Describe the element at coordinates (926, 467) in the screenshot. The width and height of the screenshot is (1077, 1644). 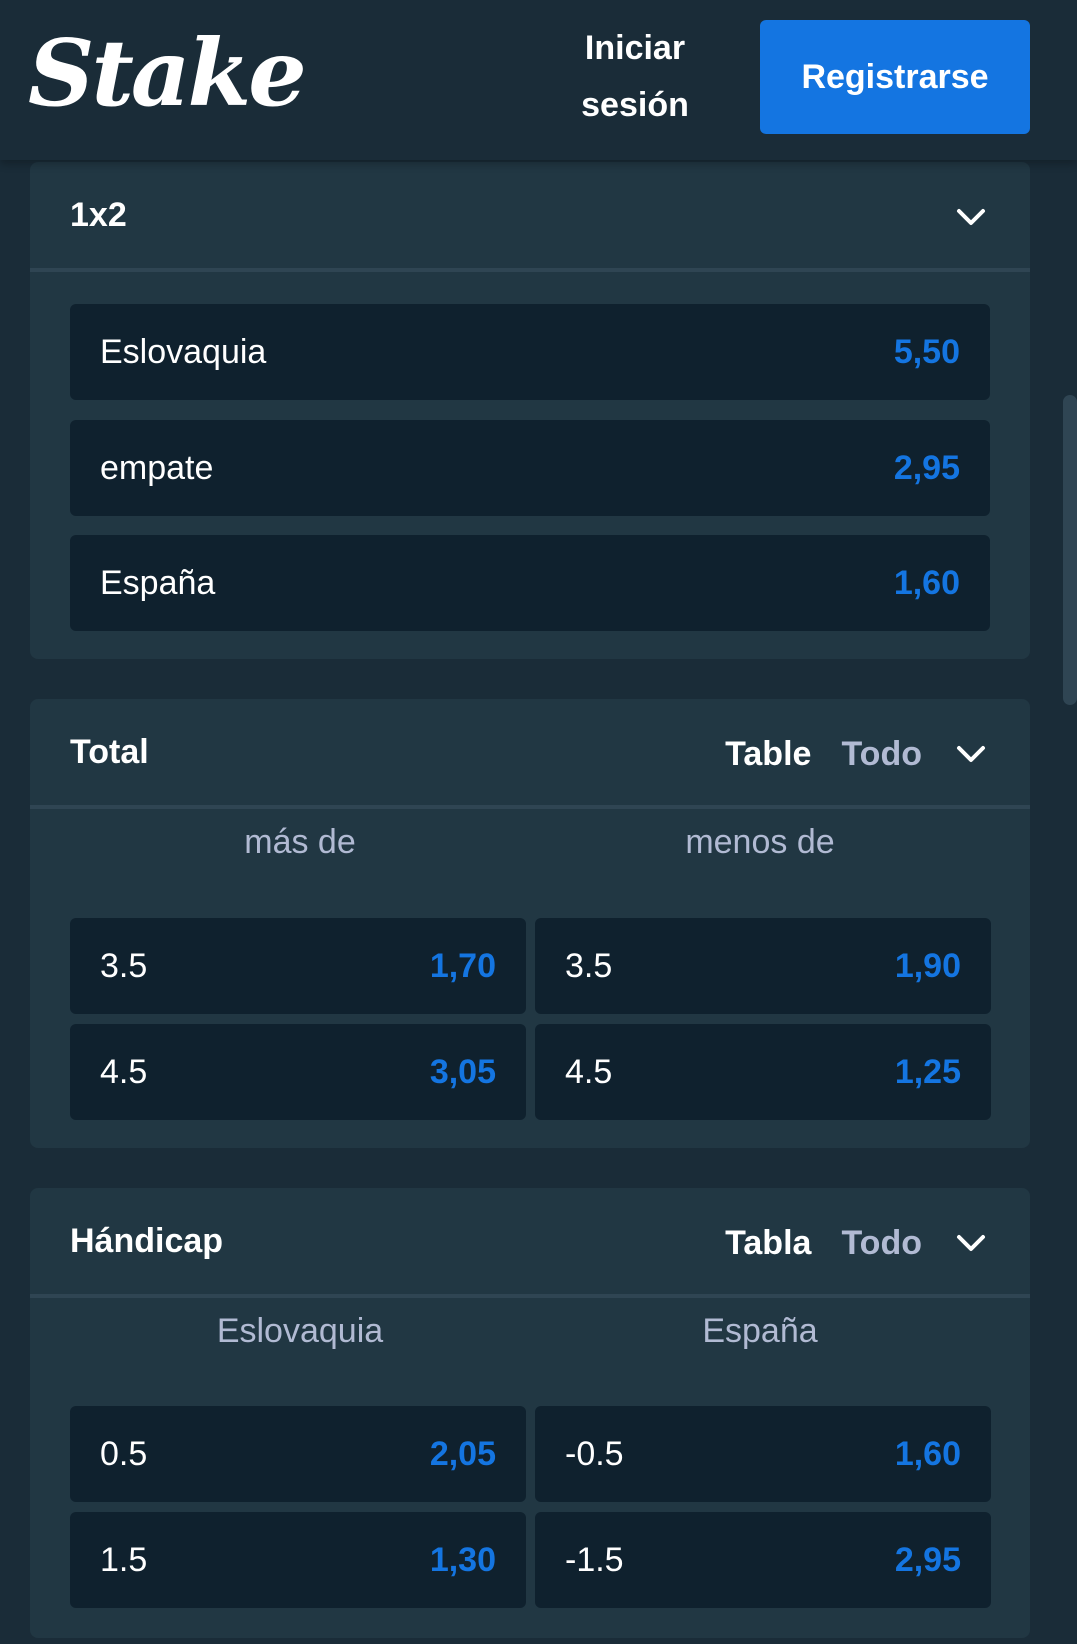
I see `outcome-odds: 2,95` at that location.